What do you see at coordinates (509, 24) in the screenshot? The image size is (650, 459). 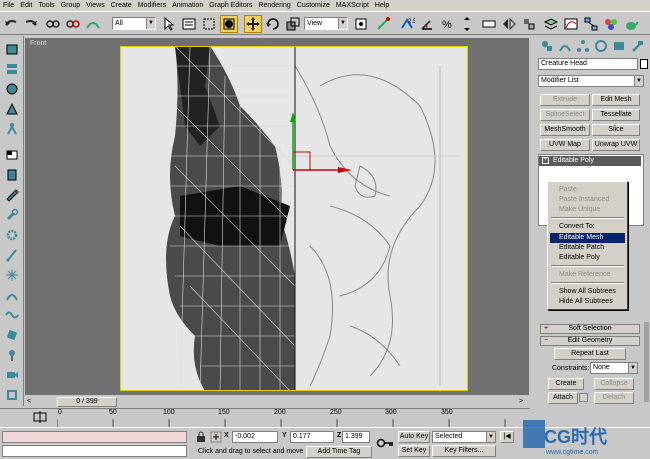 I see `mirror-button` at bounding box center [509, 24].